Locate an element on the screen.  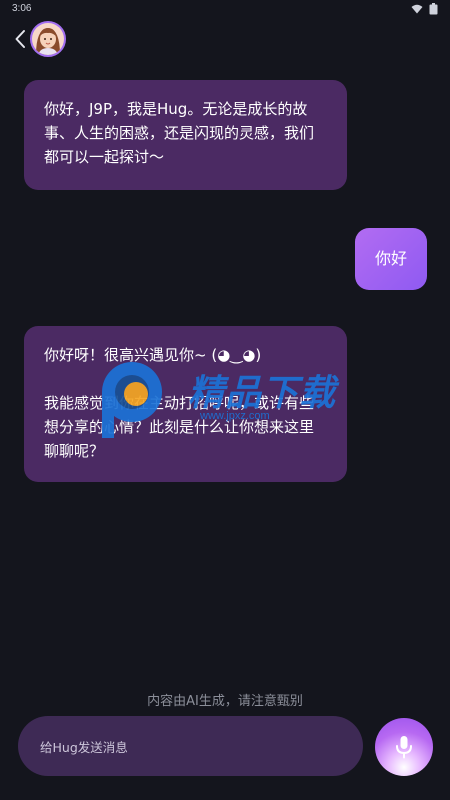
chat-header is located at coordinates (225, 39).